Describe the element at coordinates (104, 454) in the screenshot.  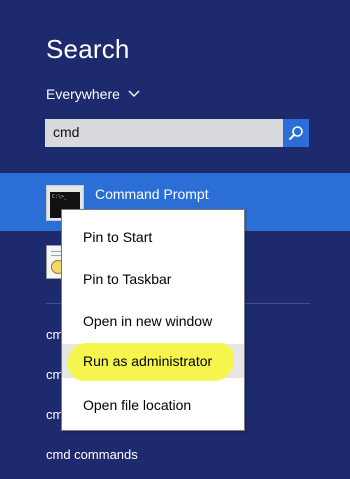
I see `suggestion-rest: commands` at that location.